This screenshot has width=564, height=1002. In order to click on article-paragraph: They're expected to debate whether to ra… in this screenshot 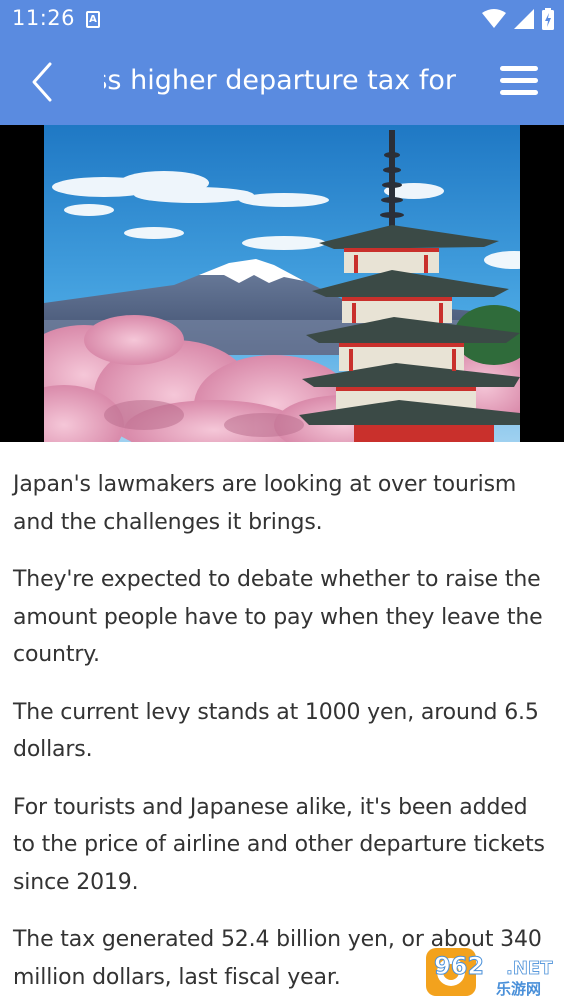, I will do `click(278, 617)`.